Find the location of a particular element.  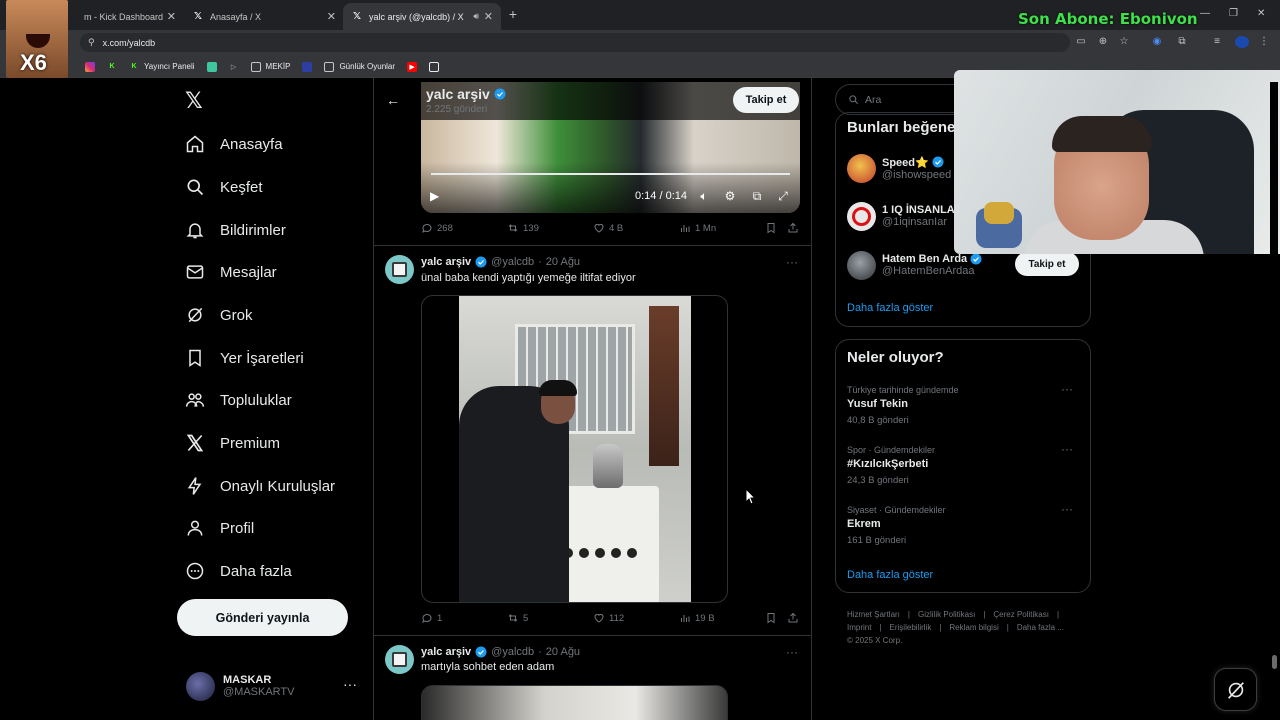

search-input: Ara is located at coordinates (873, 100).